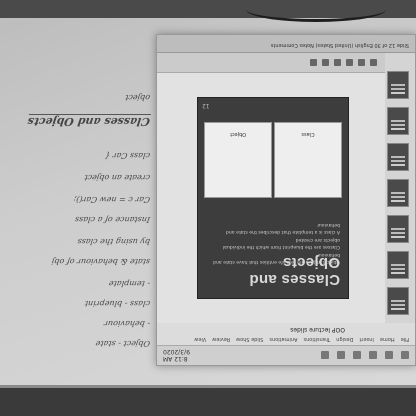  What do you see at coordinates (405, 339) in the screenshot?
I see `tab-file: File` at bounding box center [405, 339].